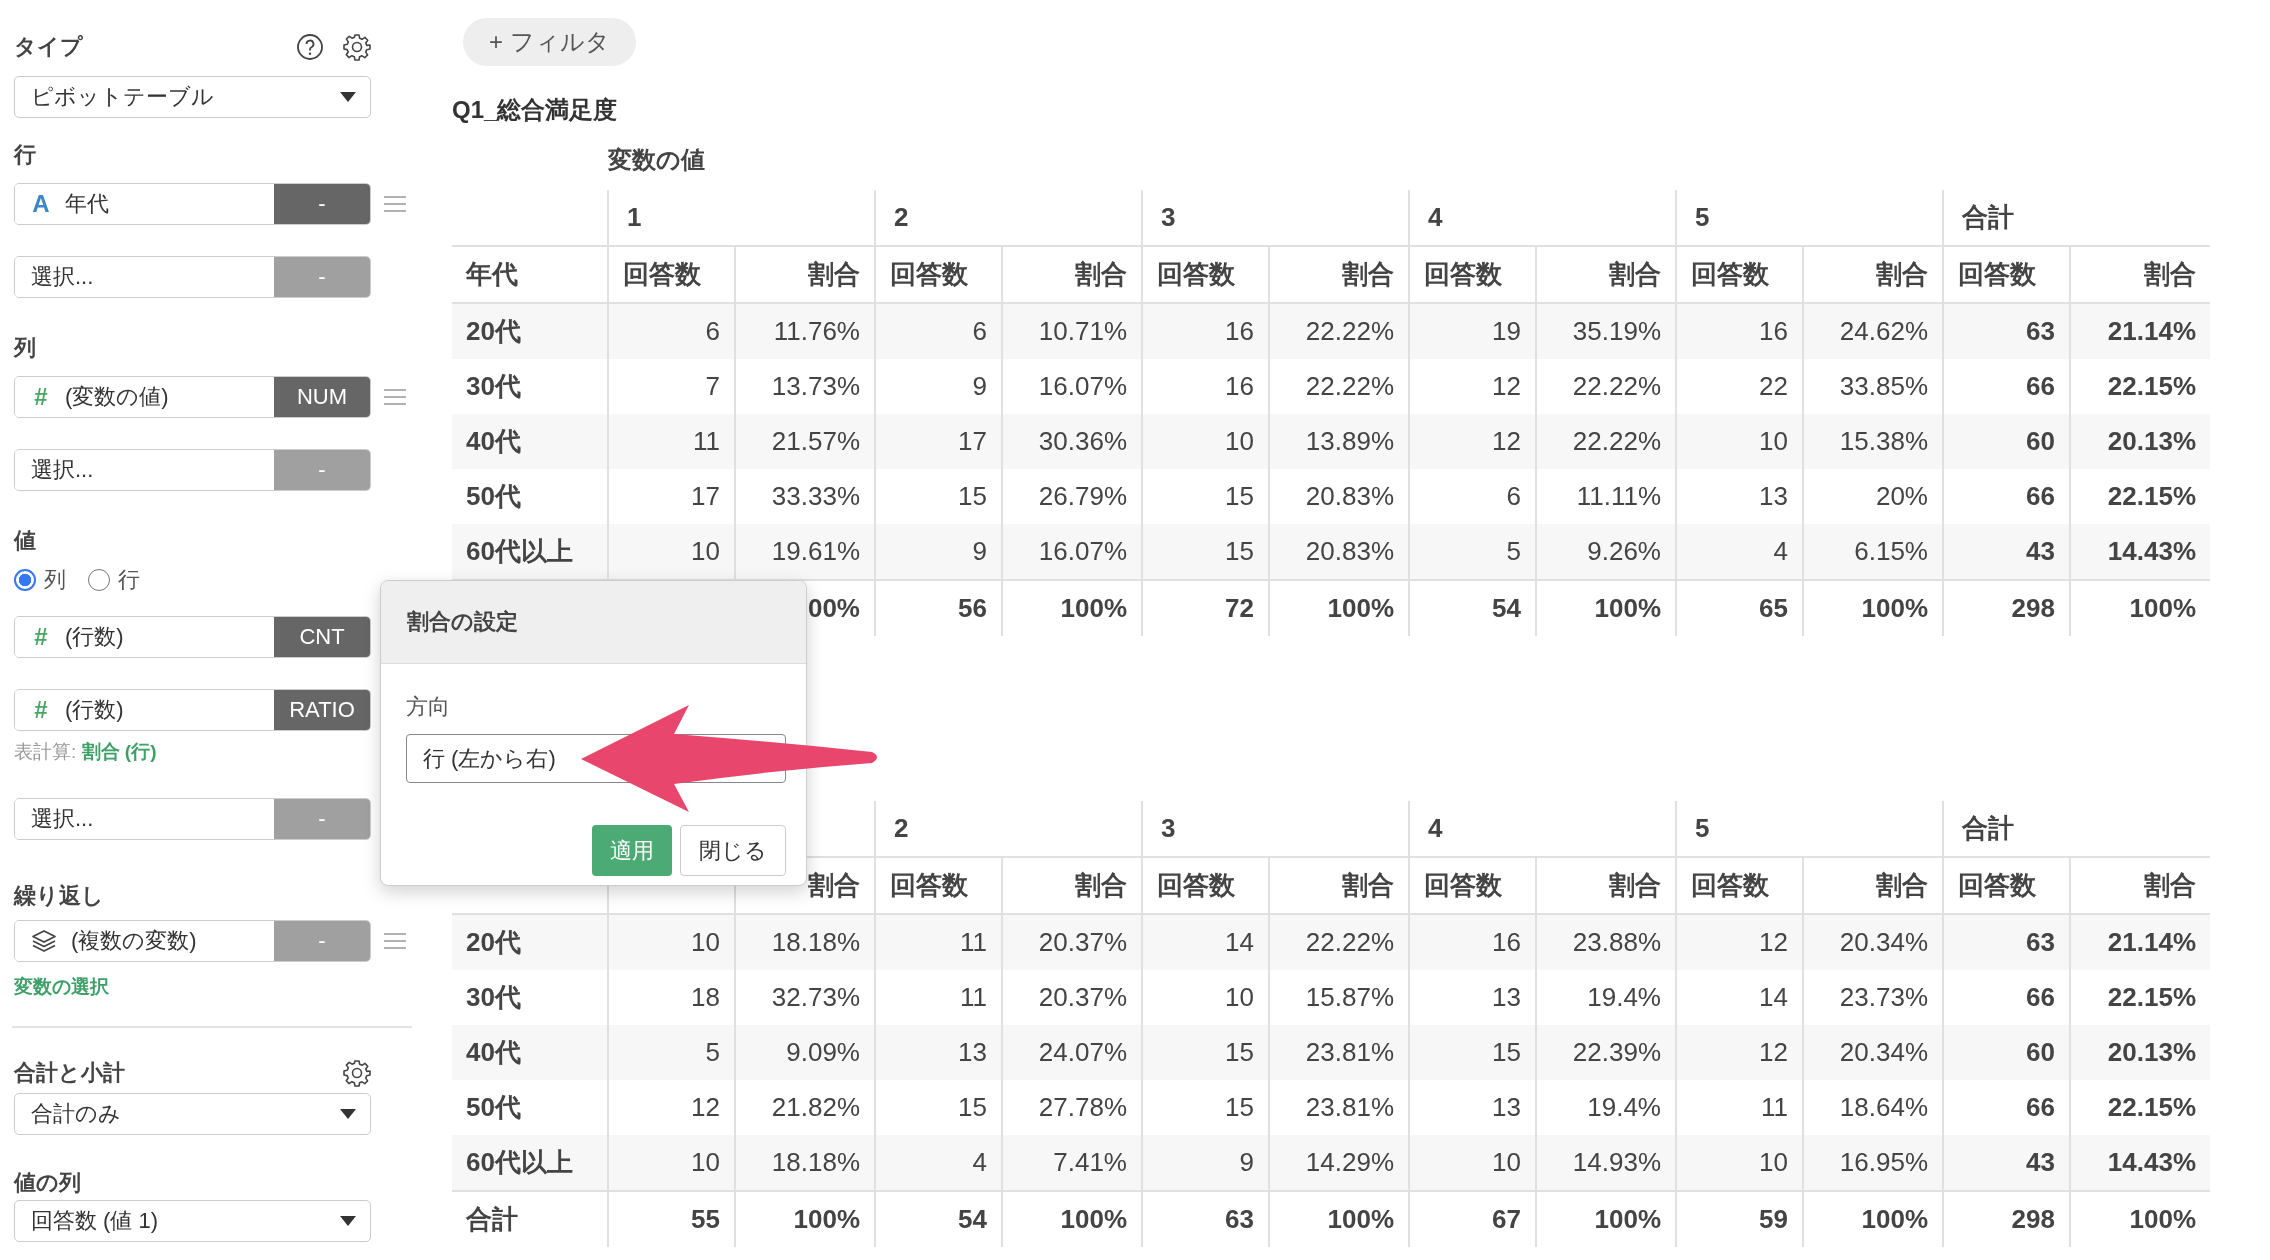  What do you see at coordinates (322, 637) in the screenshot?
I see `aggregation-button: CNT` at bounding box center [322, 637].